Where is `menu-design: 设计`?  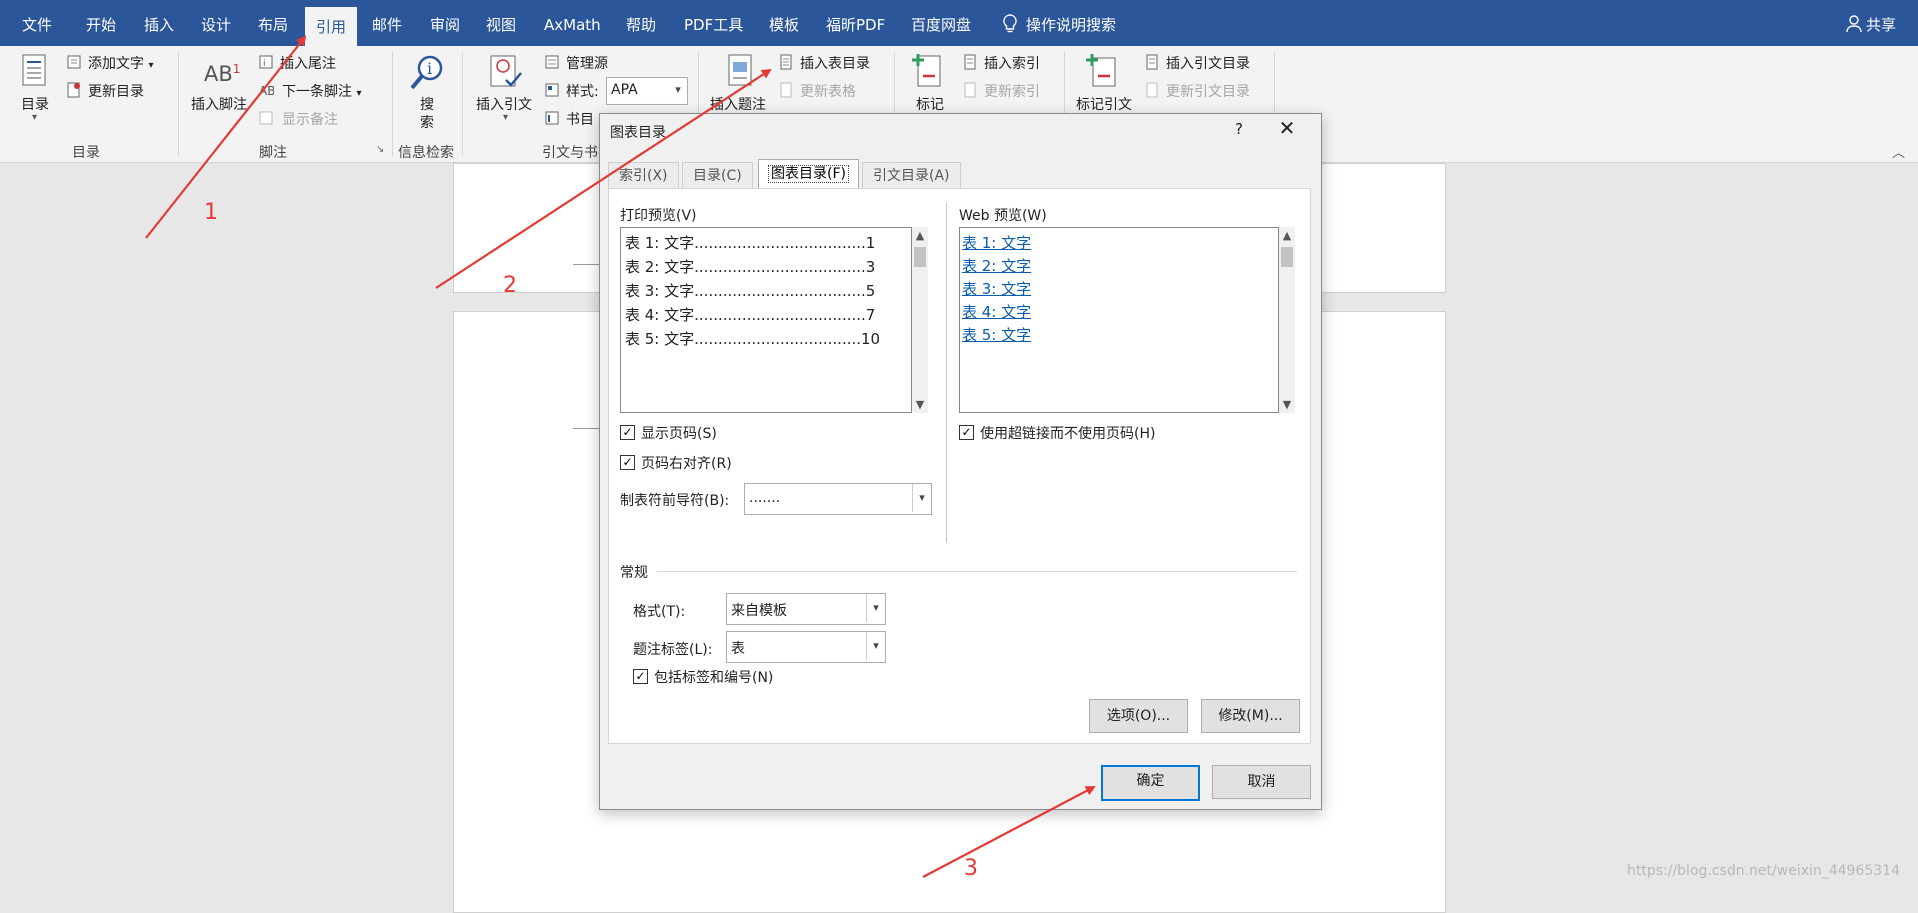
menu-design: 设计 is located at coordinates (216, 23).